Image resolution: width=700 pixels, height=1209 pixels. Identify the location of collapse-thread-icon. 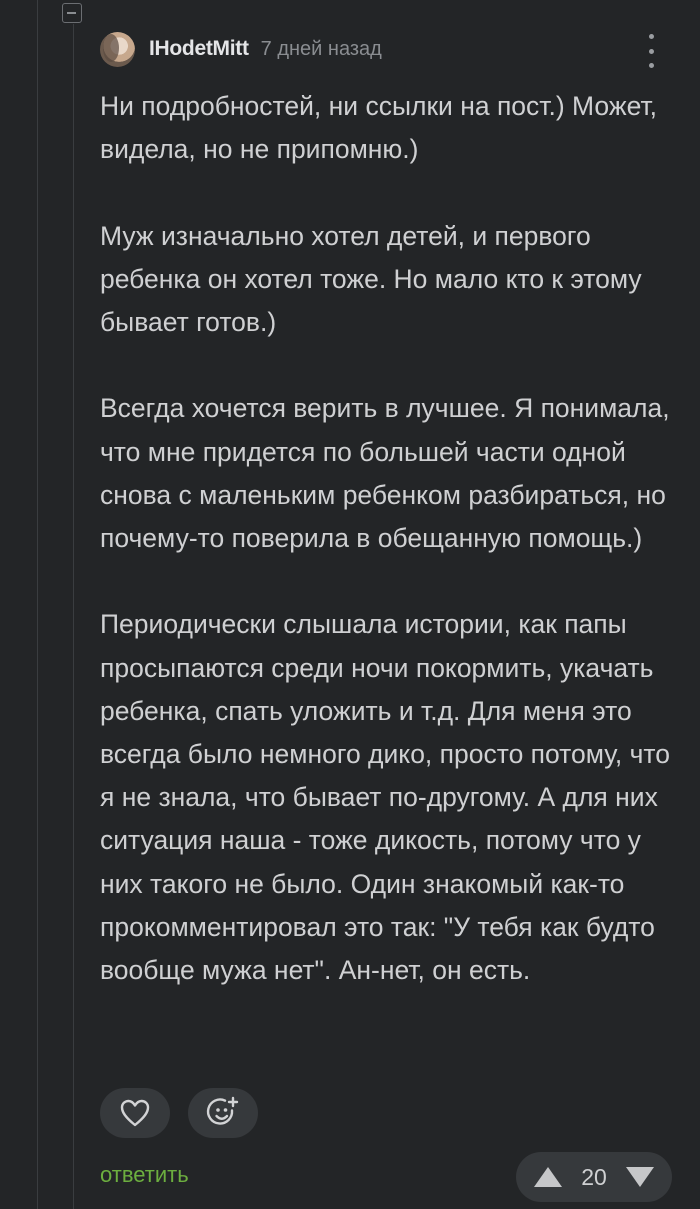
(72, 13).